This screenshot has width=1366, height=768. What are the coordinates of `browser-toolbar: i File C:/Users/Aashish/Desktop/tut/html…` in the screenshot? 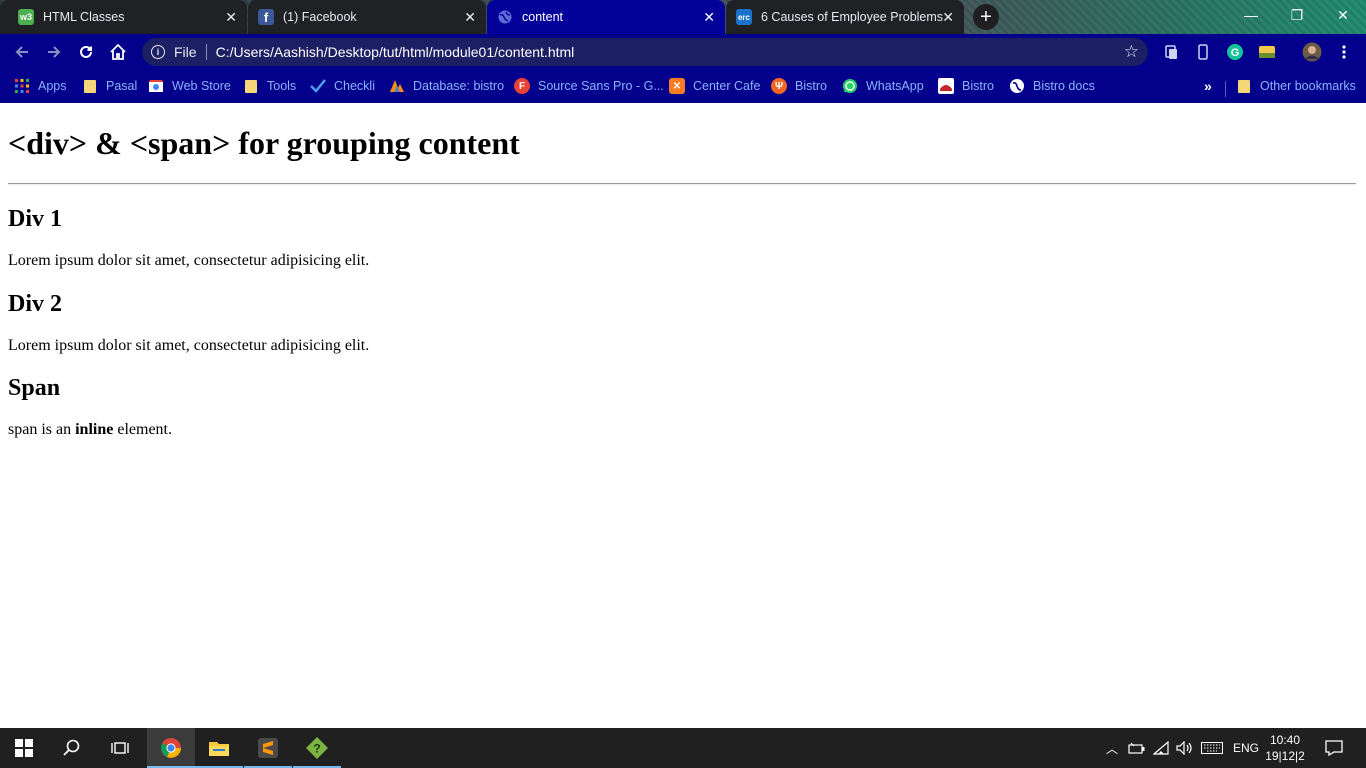 It's located at (683, 52).